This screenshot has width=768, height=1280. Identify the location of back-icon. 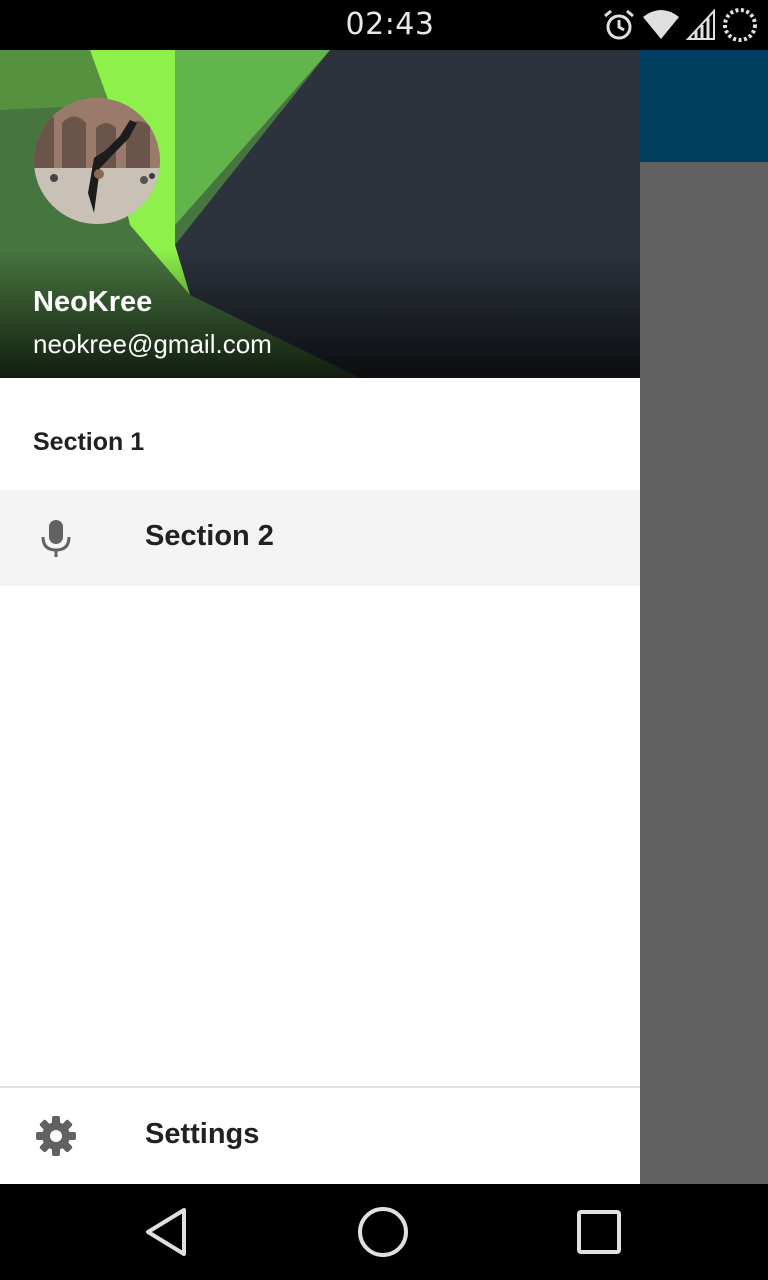
(166, 1232).